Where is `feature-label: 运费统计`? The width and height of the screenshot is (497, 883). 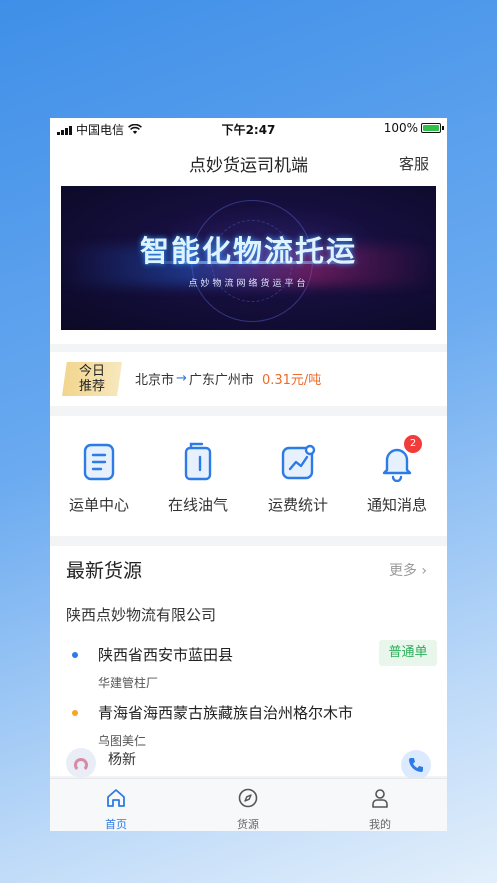 feature-label: 运费统计 is located at coordinates (297, 505).